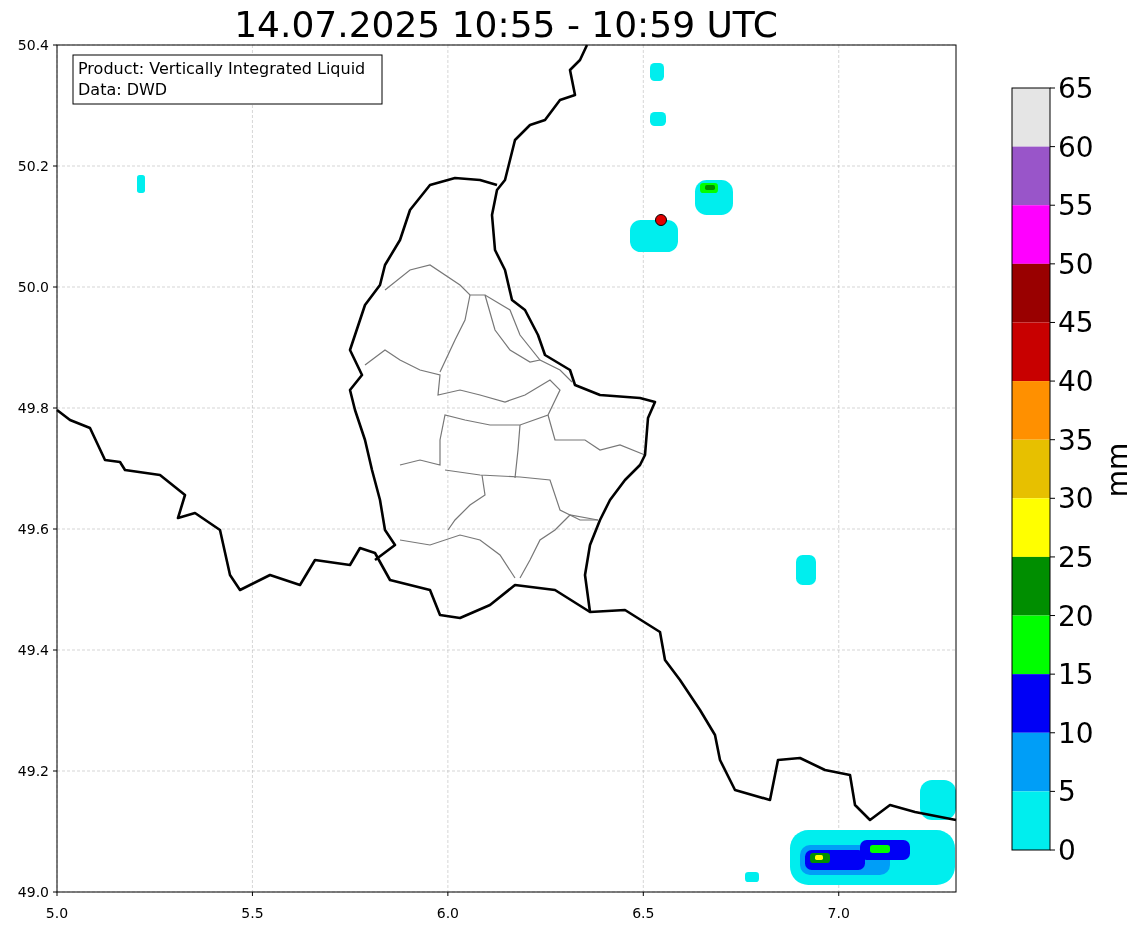 This screenshot has width=1138, height=930. I want to click on tick-label: 6.5, so click(643, 913).